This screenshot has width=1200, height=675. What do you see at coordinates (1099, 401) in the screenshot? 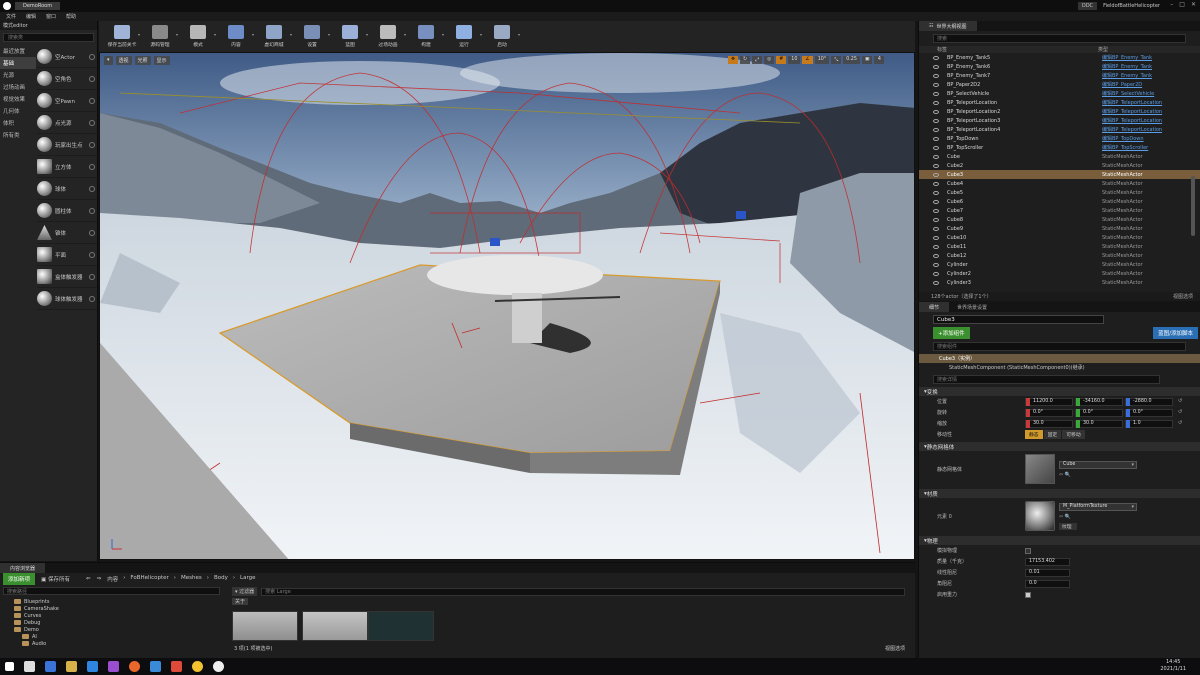
I see `location-field: -34160.0` at bounding box center [1099, 401].